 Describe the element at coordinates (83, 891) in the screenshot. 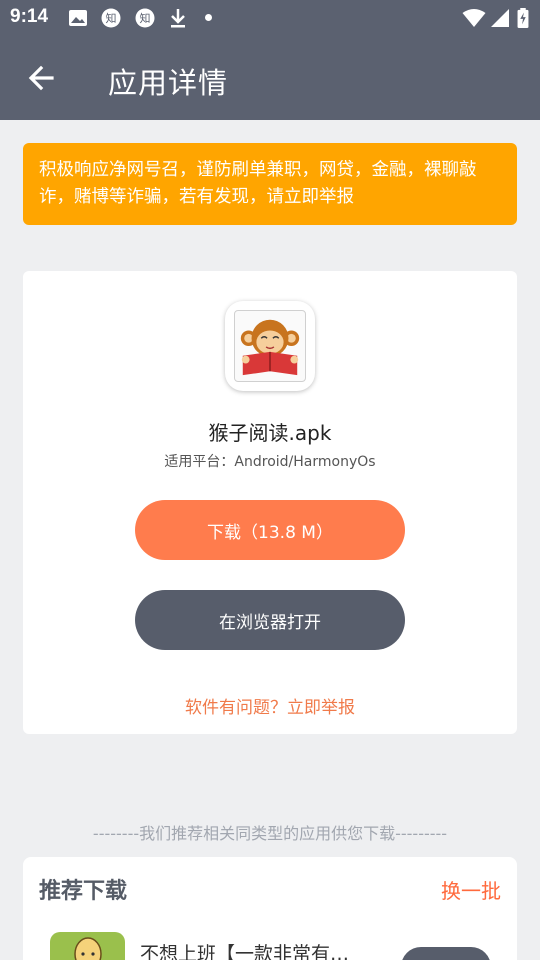

I see `recommend-title: 推荐下载` at that location.